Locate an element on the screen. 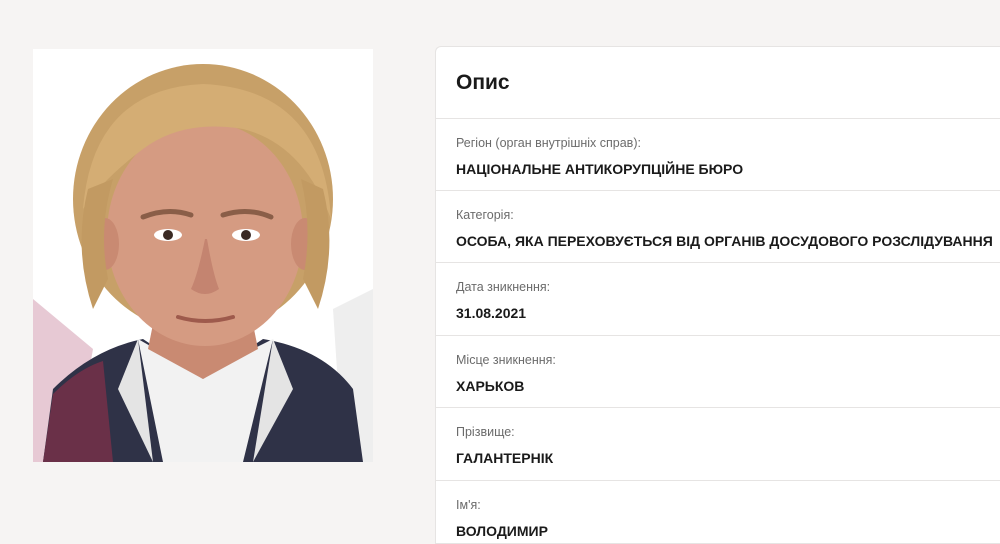 This screenshot has width=1000, height=544. field-value: 31.08.2021 is located at coordinates (491, 313).